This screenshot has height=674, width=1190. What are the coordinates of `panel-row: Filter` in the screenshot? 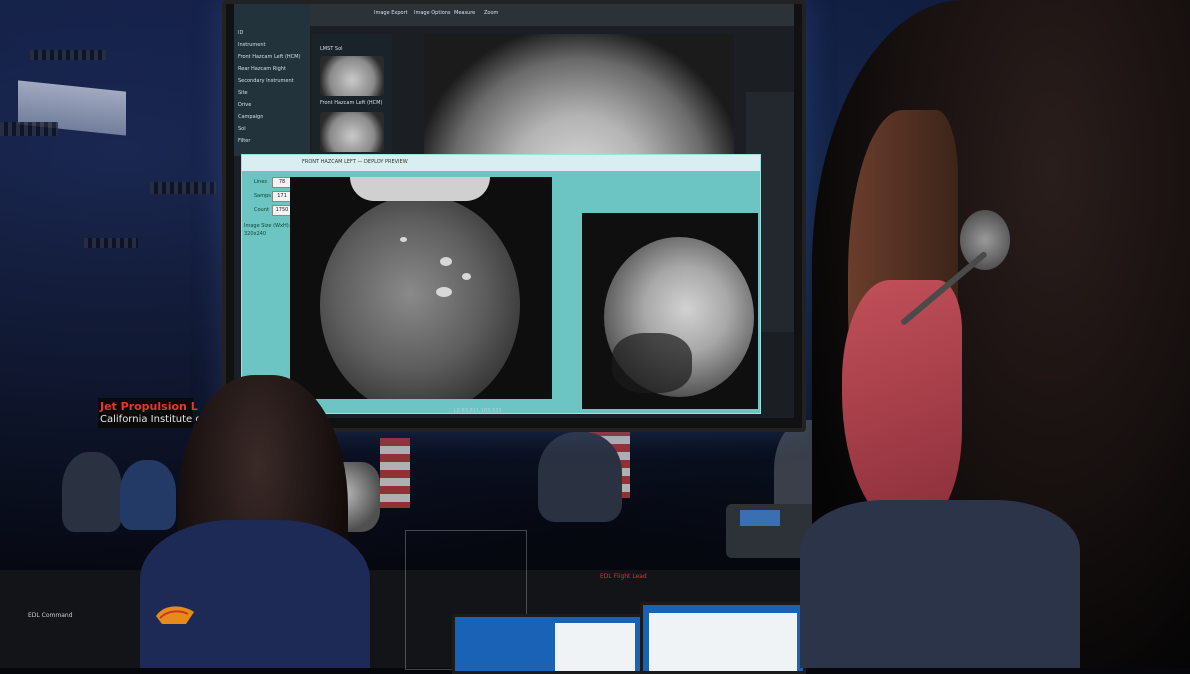 It's located at (271, 143).